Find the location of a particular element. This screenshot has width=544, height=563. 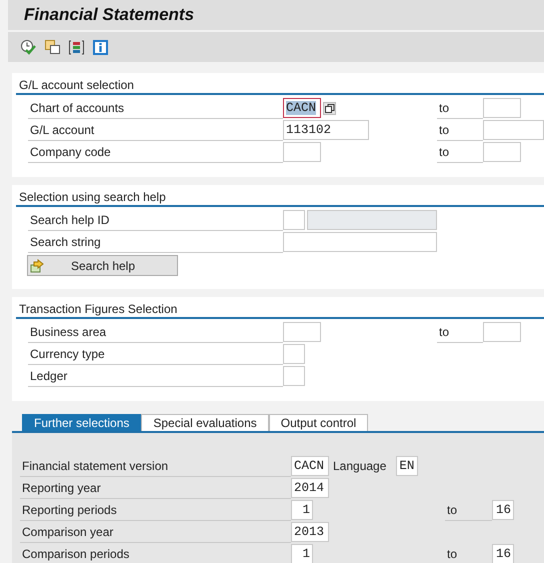

tab: Output control is located at coordinates (318, 422).